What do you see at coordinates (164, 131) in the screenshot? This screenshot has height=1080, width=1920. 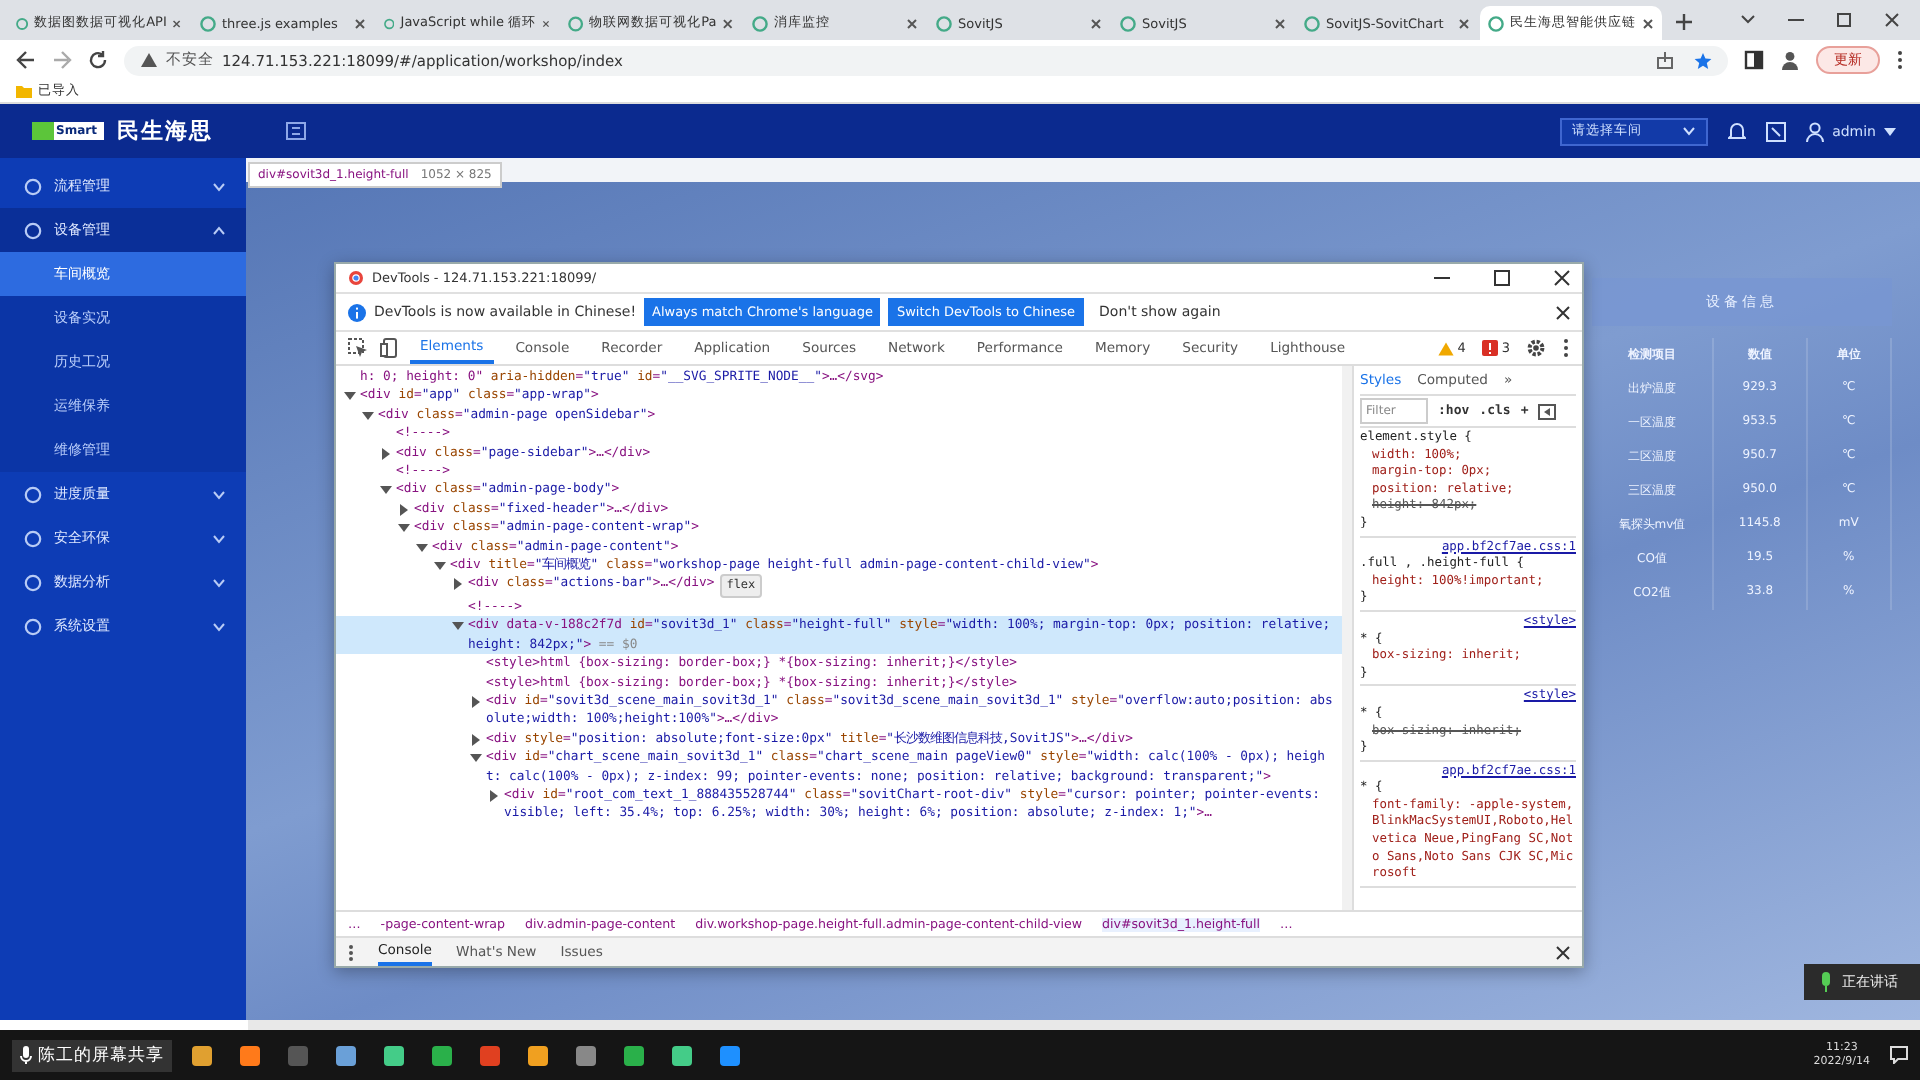 I see `brand-name: 民生海思` at bounding box center [164, 131].